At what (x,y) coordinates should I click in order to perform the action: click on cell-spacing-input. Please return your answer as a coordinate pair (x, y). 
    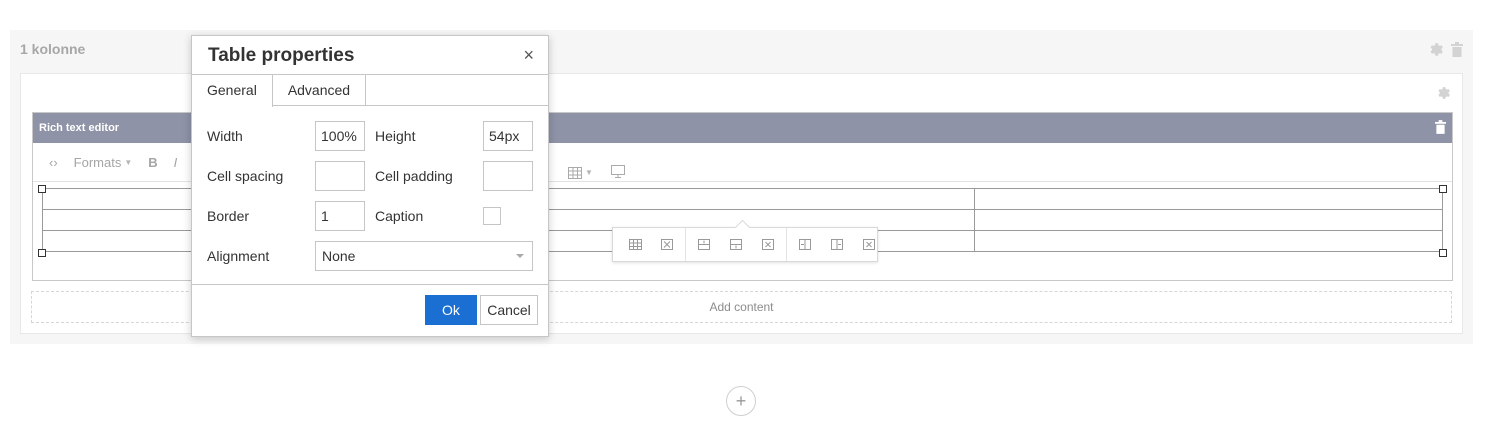
    Looking at the image, I should click on (340, 176).